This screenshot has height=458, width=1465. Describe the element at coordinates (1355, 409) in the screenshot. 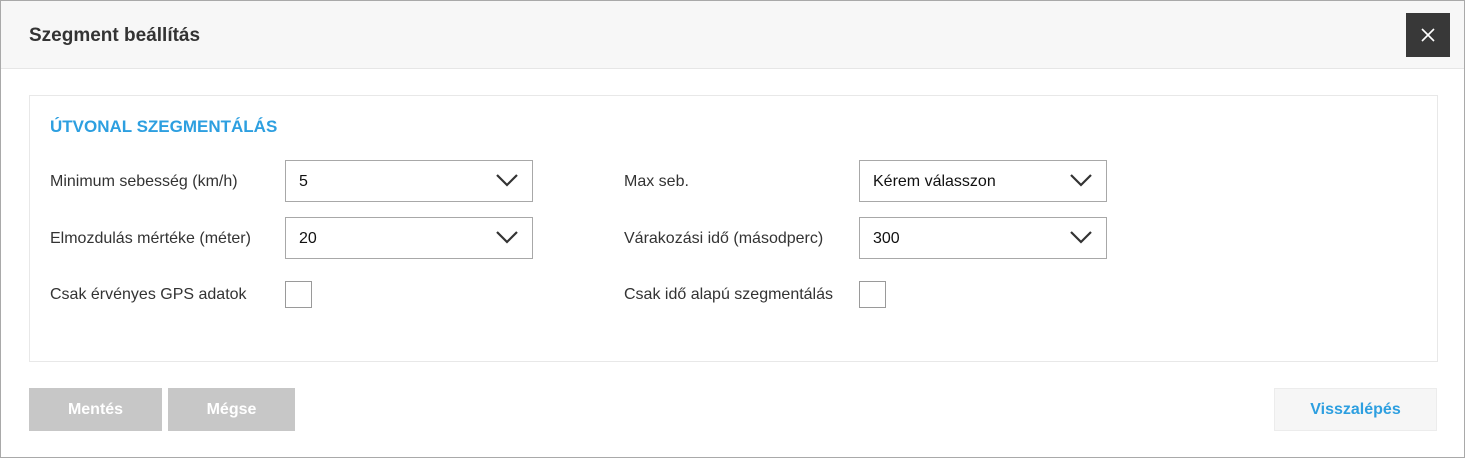

I see `back-button: Visszalépés` at that location.